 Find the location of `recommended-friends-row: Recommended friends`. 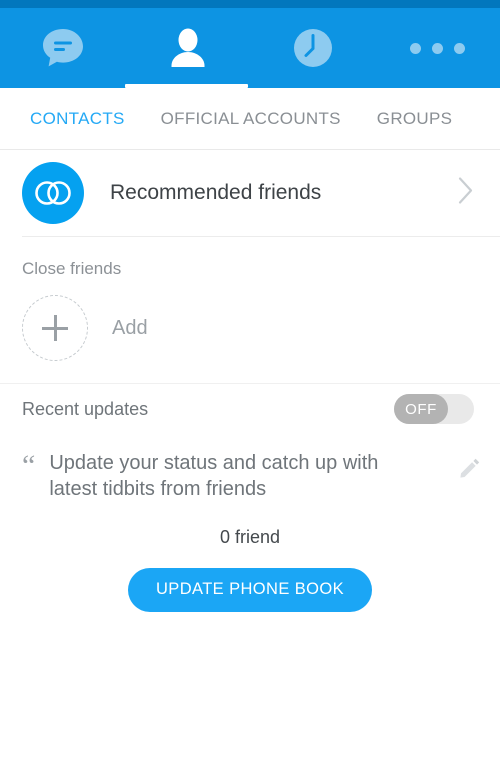

recommended-friends-row: Recommended friends is located at coordinates (250, 193).